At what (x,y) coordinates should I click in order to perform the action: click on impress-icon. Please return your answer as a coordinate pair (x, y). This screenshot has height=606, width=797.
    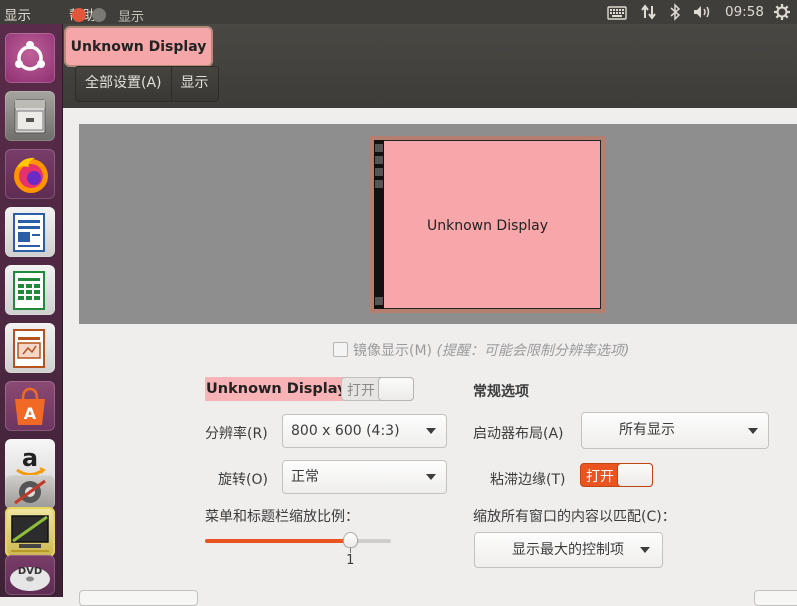
    Looking at the image, I should click on (30, 348).